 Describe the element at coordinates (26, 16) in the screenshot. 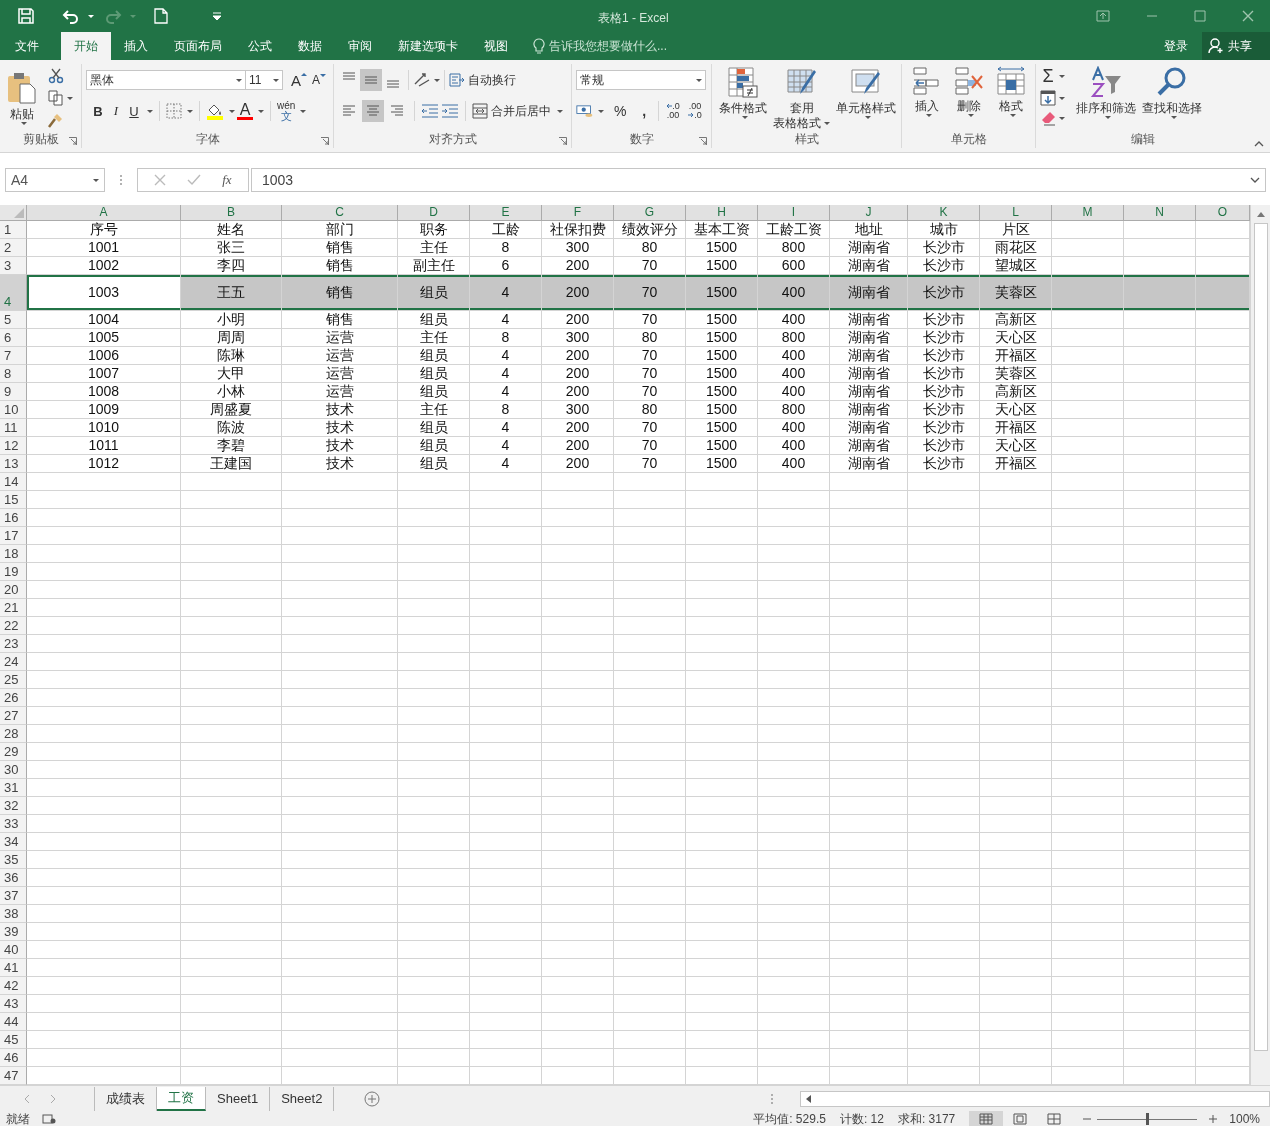

I see `save-icon` at that location.